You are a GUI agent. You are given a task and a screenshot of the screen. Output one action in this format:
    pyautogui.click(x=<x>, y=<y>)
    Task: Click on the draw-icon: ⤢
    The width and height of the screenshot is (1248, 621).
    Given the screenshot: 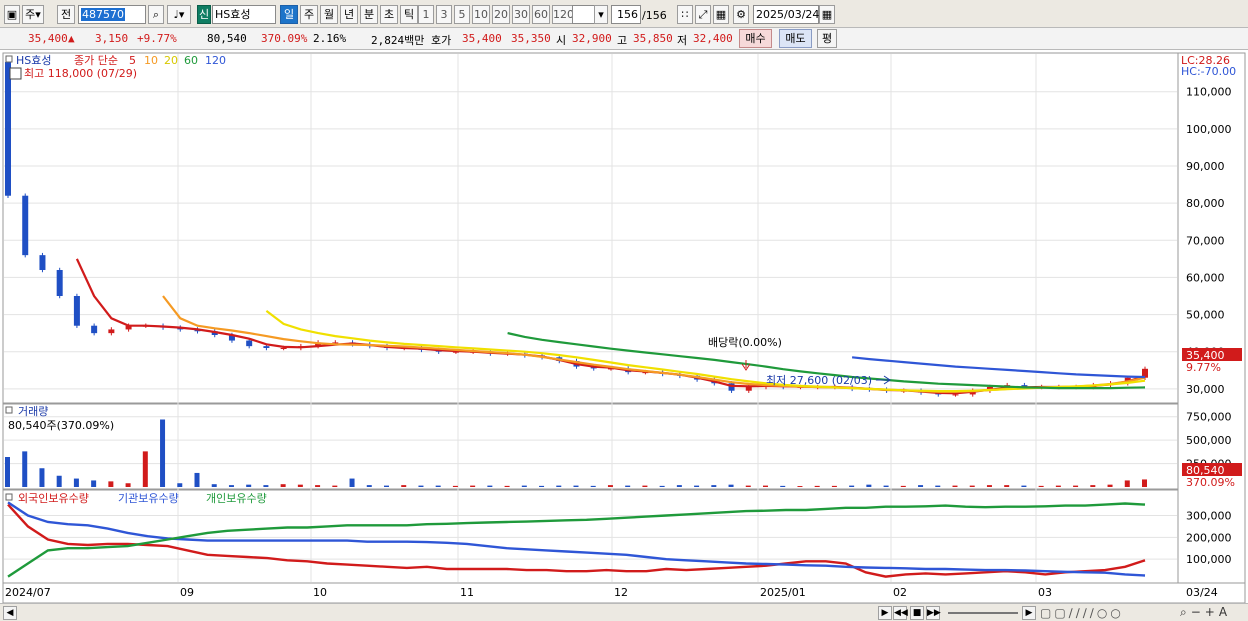 What is the action you would take?
    pyautogui.click(x=703, y=14)
    